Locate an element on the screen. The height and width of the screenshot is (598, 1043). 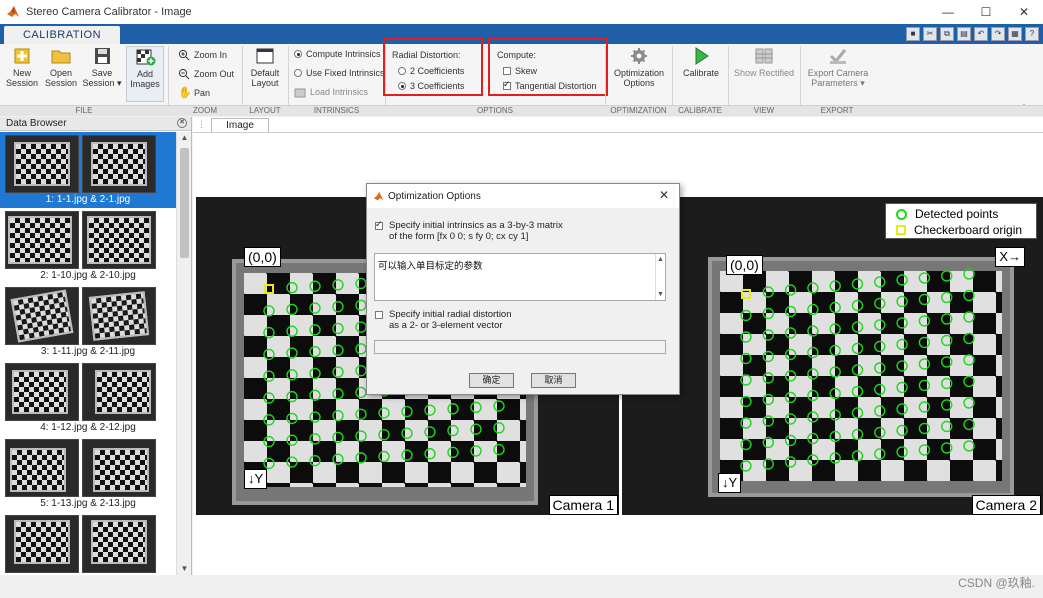
tangential-distortion-checkbox: Tangential Distortion is located at coordinates (550, 85).